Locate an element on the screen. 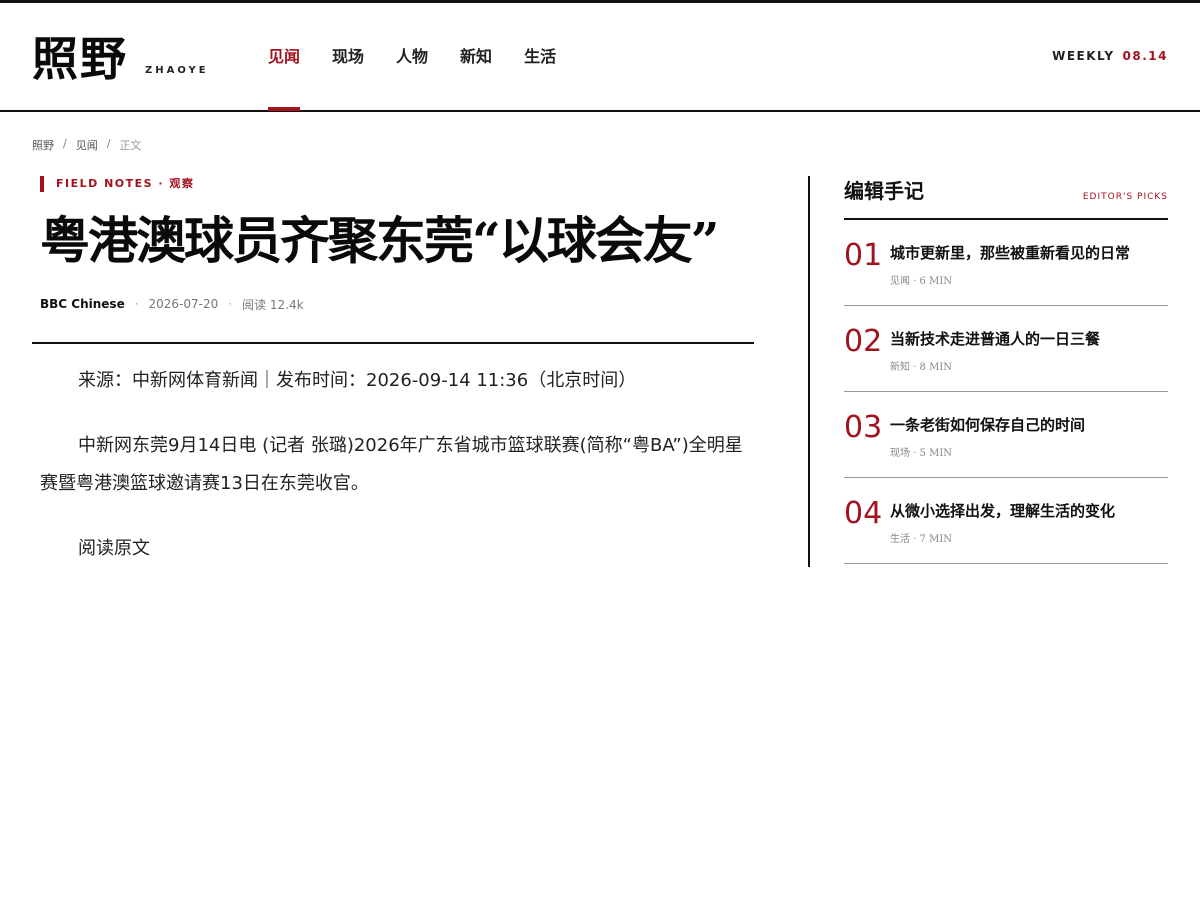  breadcrumb: 照野 / 见闻 / 正文 is located at coordinates (86, 145).